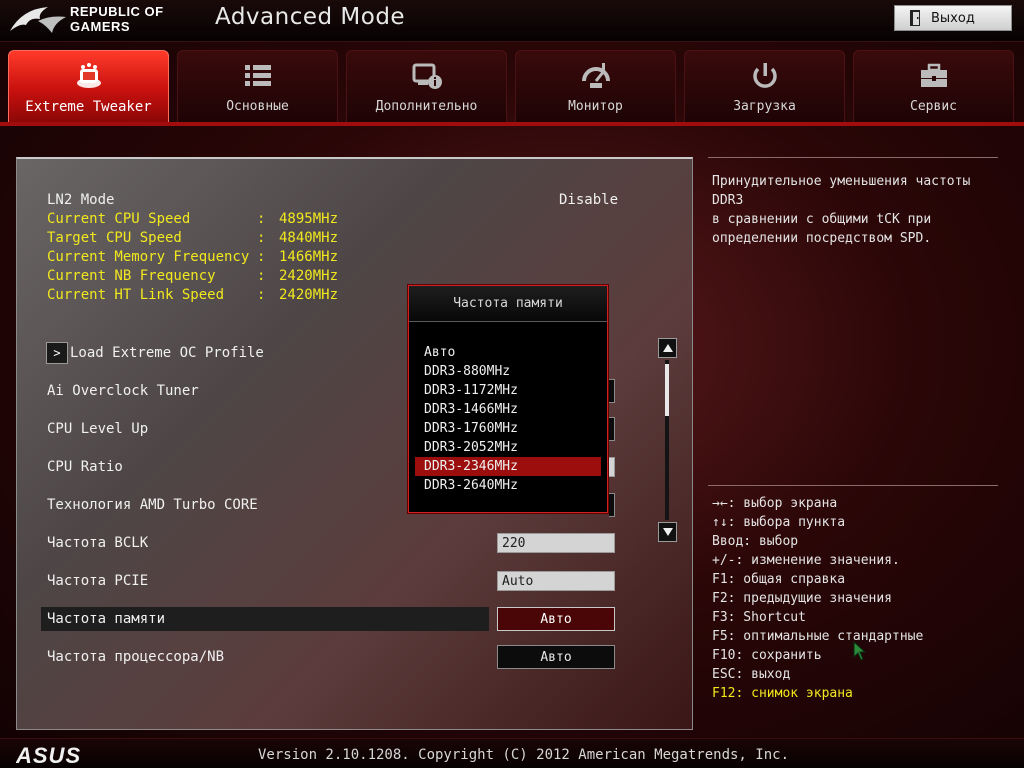 The height and width of the screenshot is (768, 1024). Describe the element at coordinates (88, 107) in the screenshot. I see `tab-label: Extreme Tweaker` at that location.